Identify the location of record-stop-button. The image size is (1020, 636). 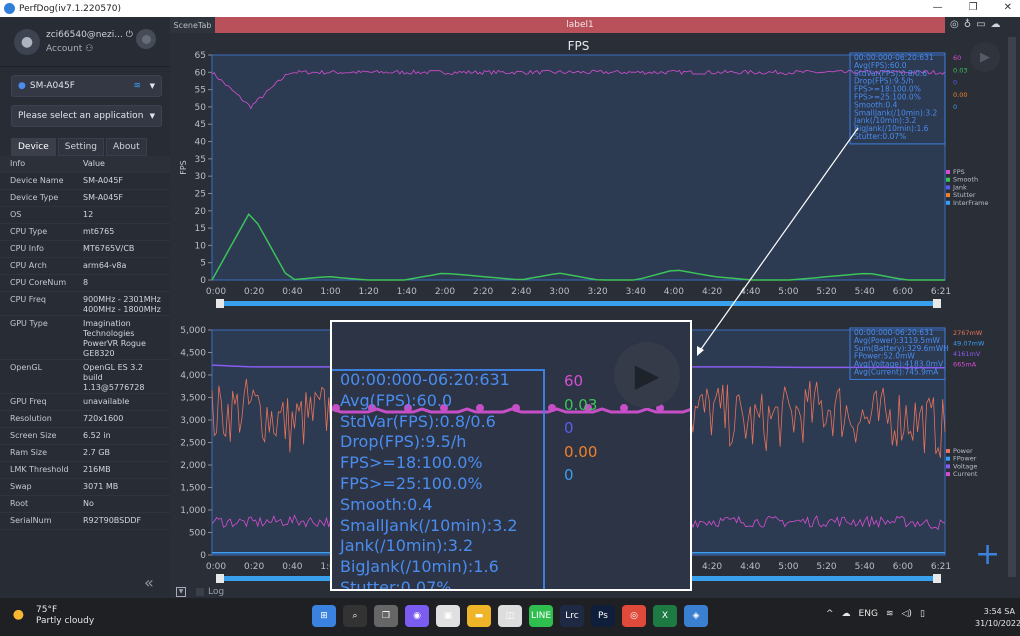
(146, 39).